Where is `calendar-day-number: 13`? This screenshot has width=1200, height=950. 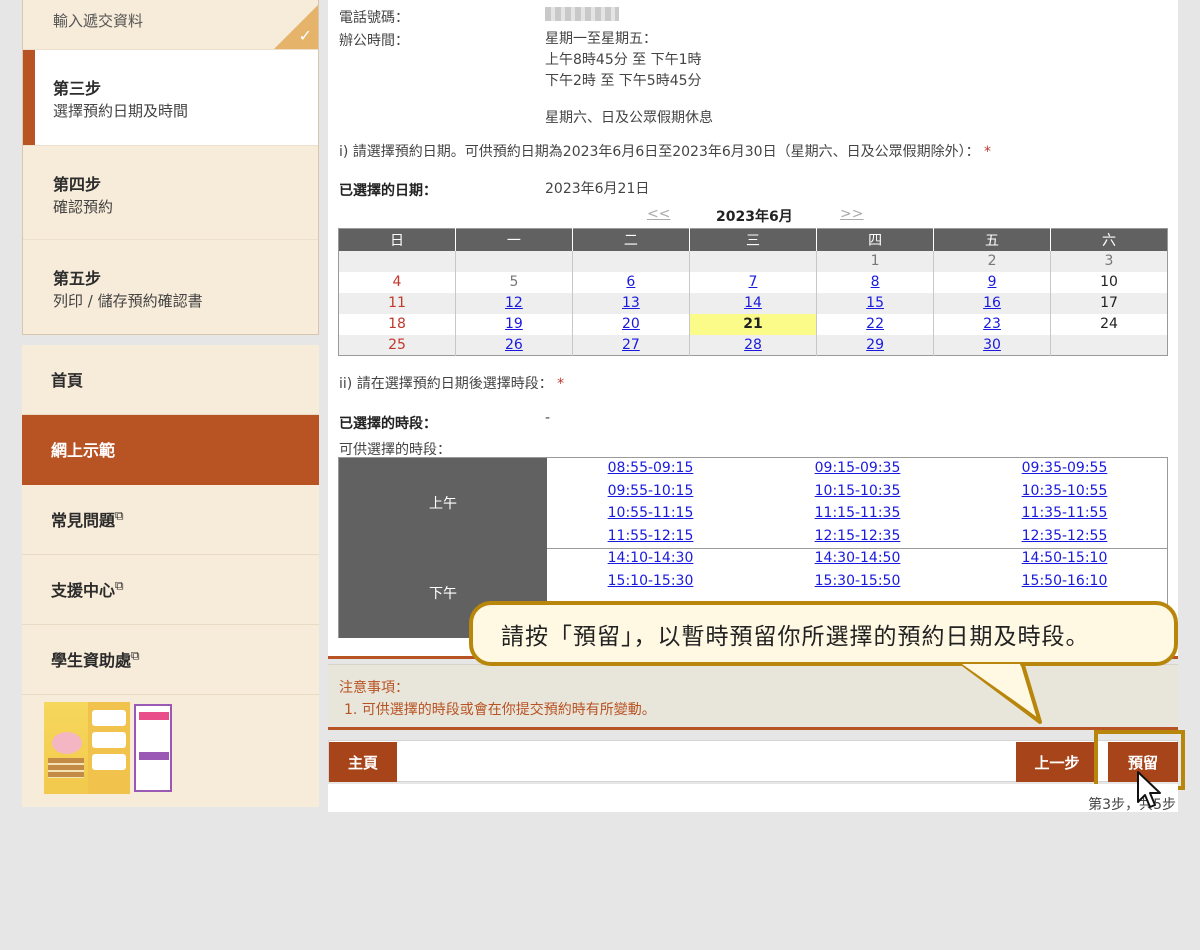 calendar-day-number: 13 is located at coordinates (631, 303).